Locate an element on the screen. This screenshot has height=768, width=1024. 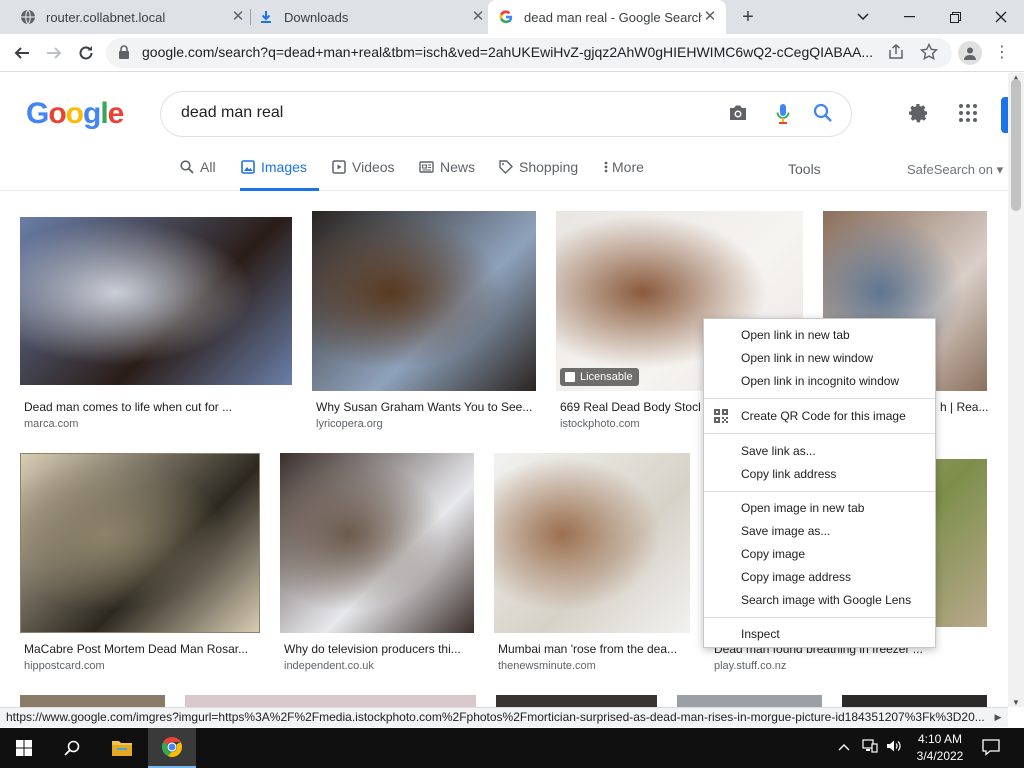
tab-more: More is located at coordinates (624, 174).